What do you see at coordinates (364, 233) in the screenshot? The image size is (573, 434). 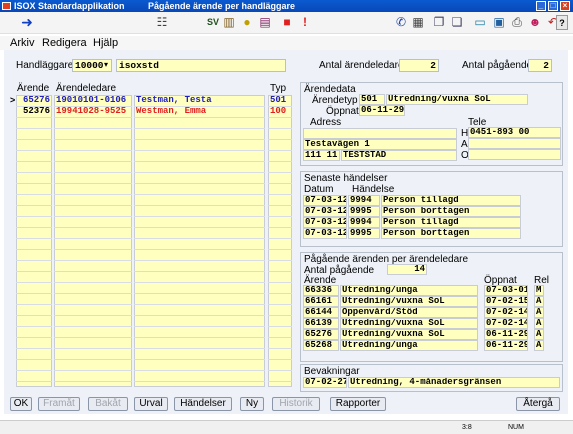 I see `handelse-kod: 9995` at bounding box center [364, 233].